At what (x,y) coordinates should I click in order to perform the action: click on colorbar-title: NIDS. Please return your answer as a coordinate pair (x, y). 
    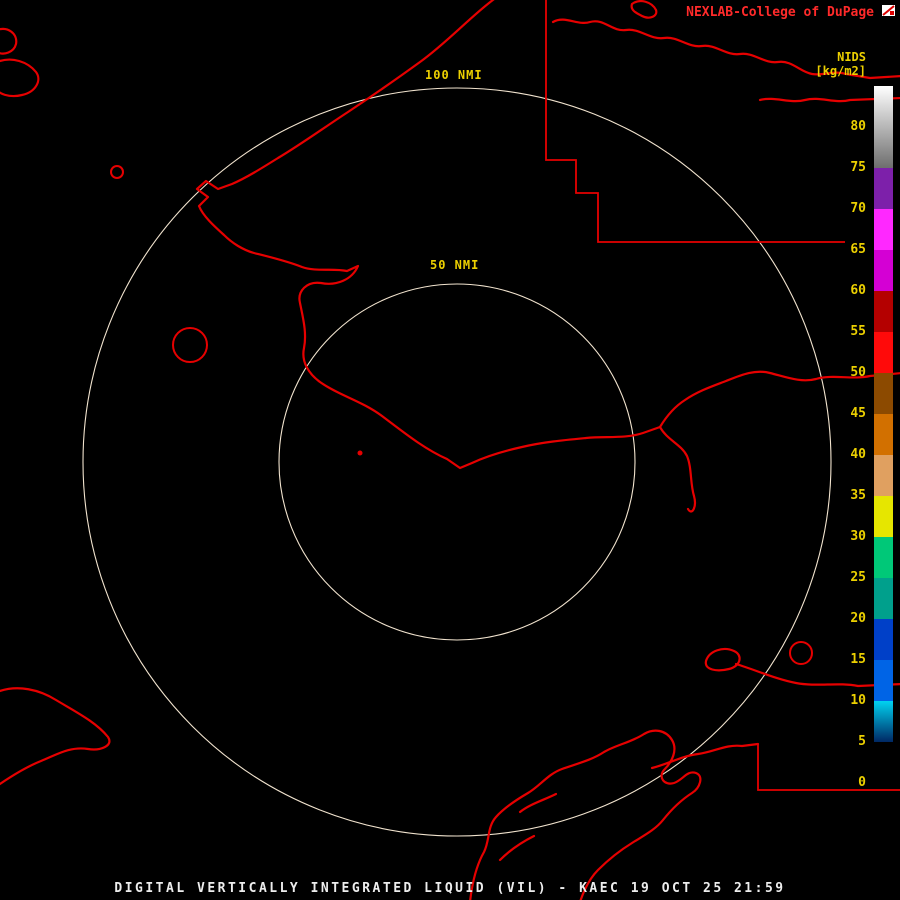
    Looking at the image, I should click on (851, 57).